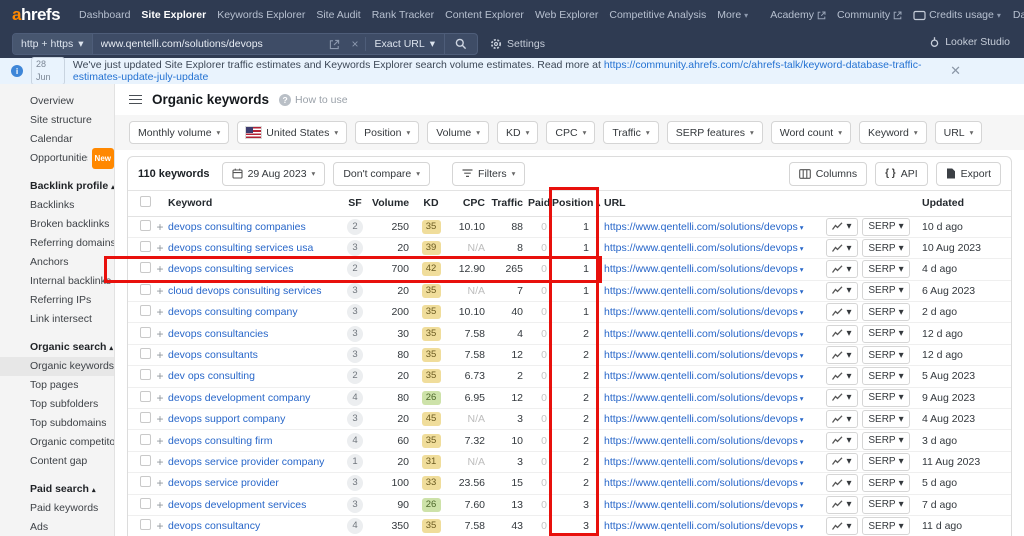 The image size is (1024, 536). What do you see at coordinates (405, 44) in the screenshot?
I see `mode-select: Exact URL ▾` at bounding box center [405, 44].